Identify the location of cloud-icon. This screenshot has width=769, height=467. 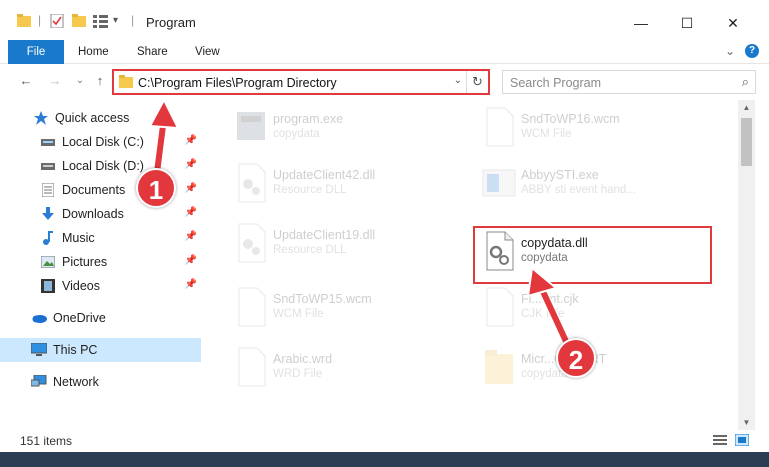
(39, 318).